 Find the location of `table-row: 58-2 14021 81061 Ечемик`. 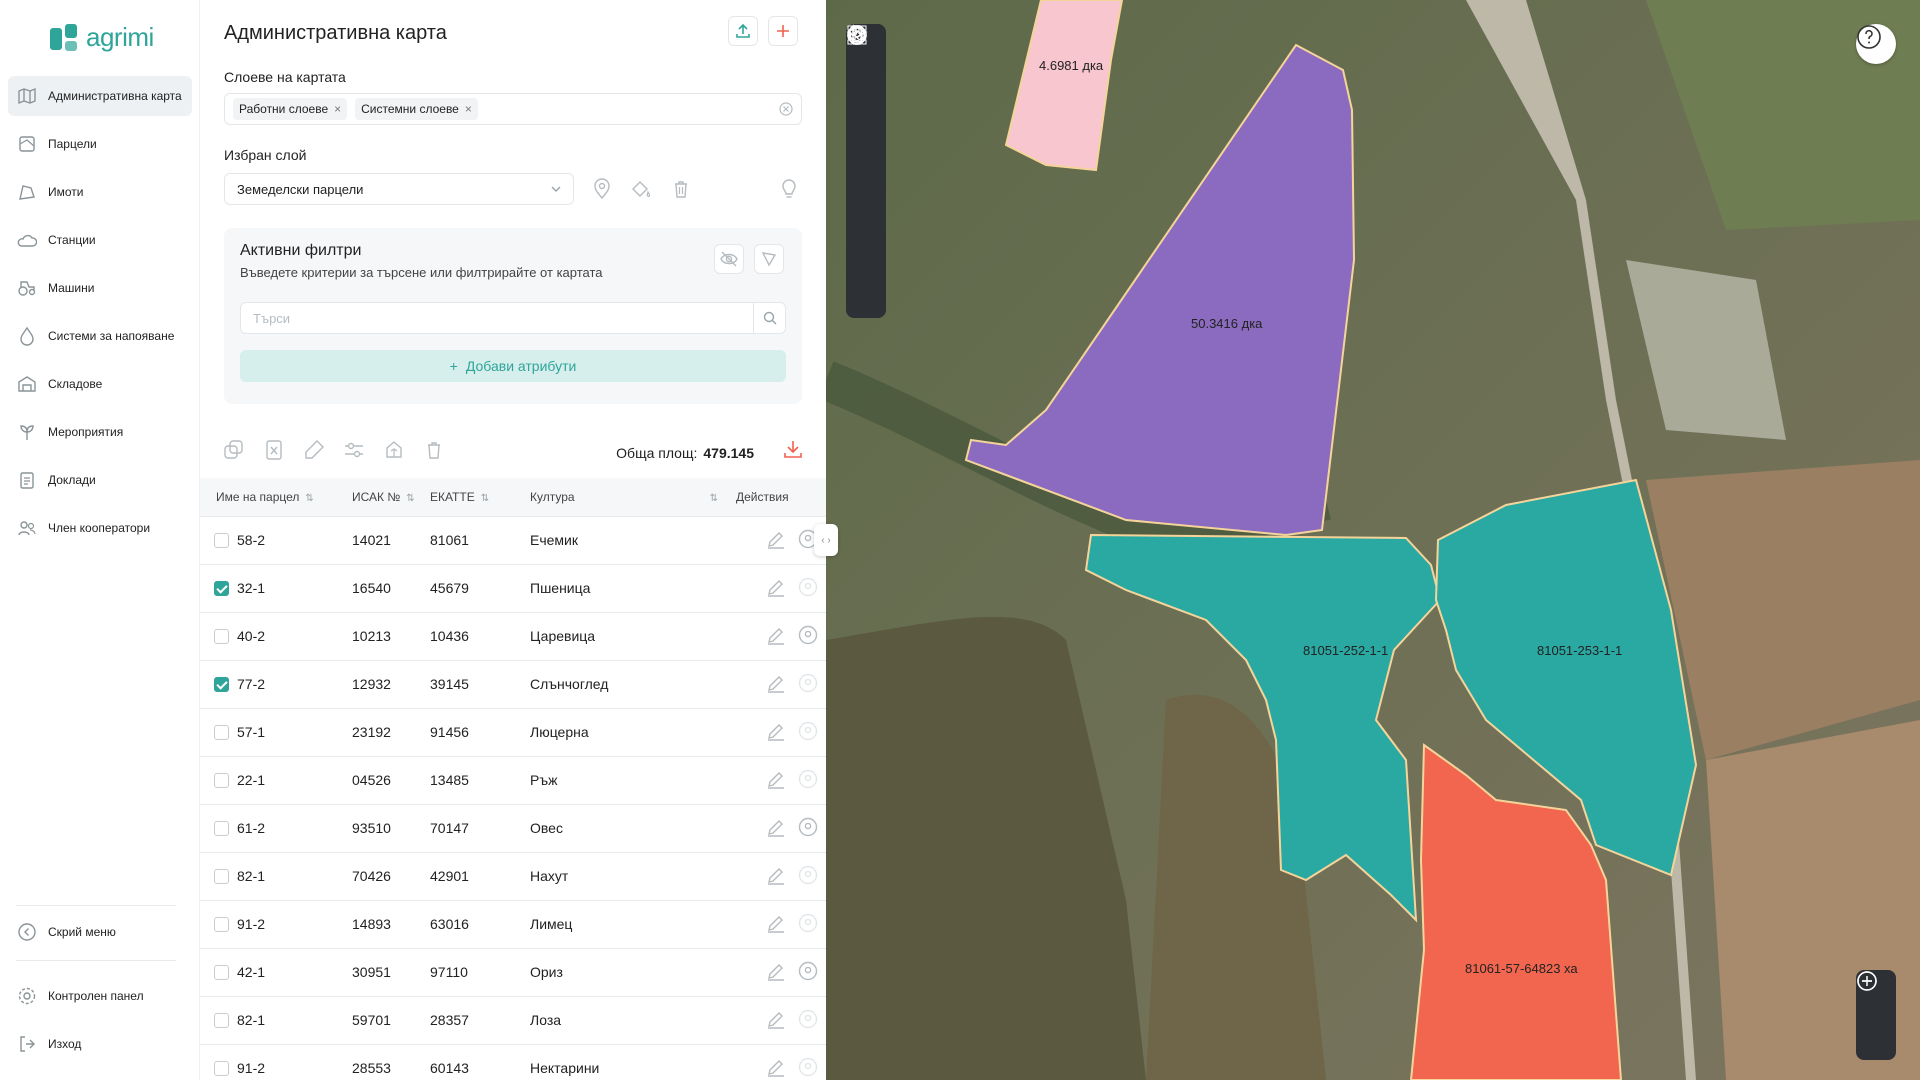

table-row: 58-2 14021 81061 Ечемик is located at coordinates (513, 540).